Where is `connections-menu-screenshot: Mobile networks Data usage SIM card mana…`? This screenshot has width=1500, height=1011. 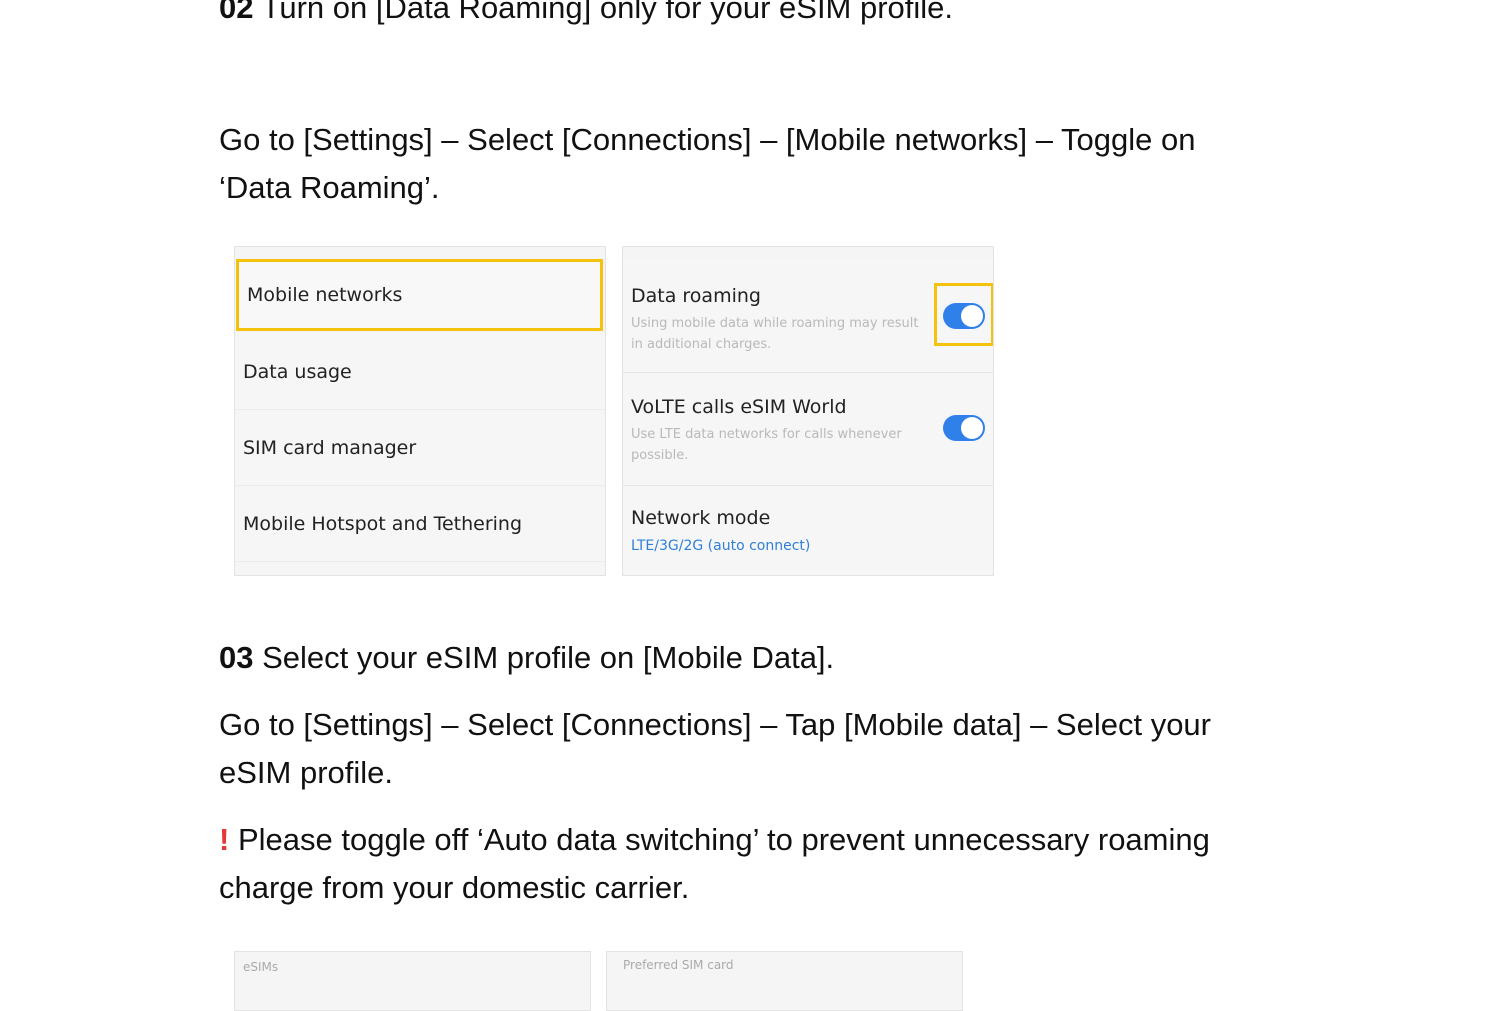 connections-menu-screenshot: Mobile networks Data usage SIM card mana… is located at coordinates (420, 411).